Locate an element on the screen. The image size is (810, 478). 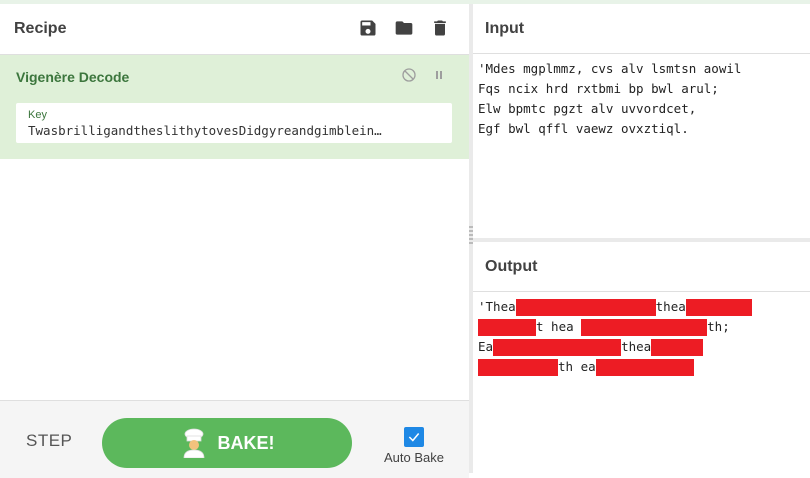
recipe-header: Recipe is located at coordinates (234, 29).